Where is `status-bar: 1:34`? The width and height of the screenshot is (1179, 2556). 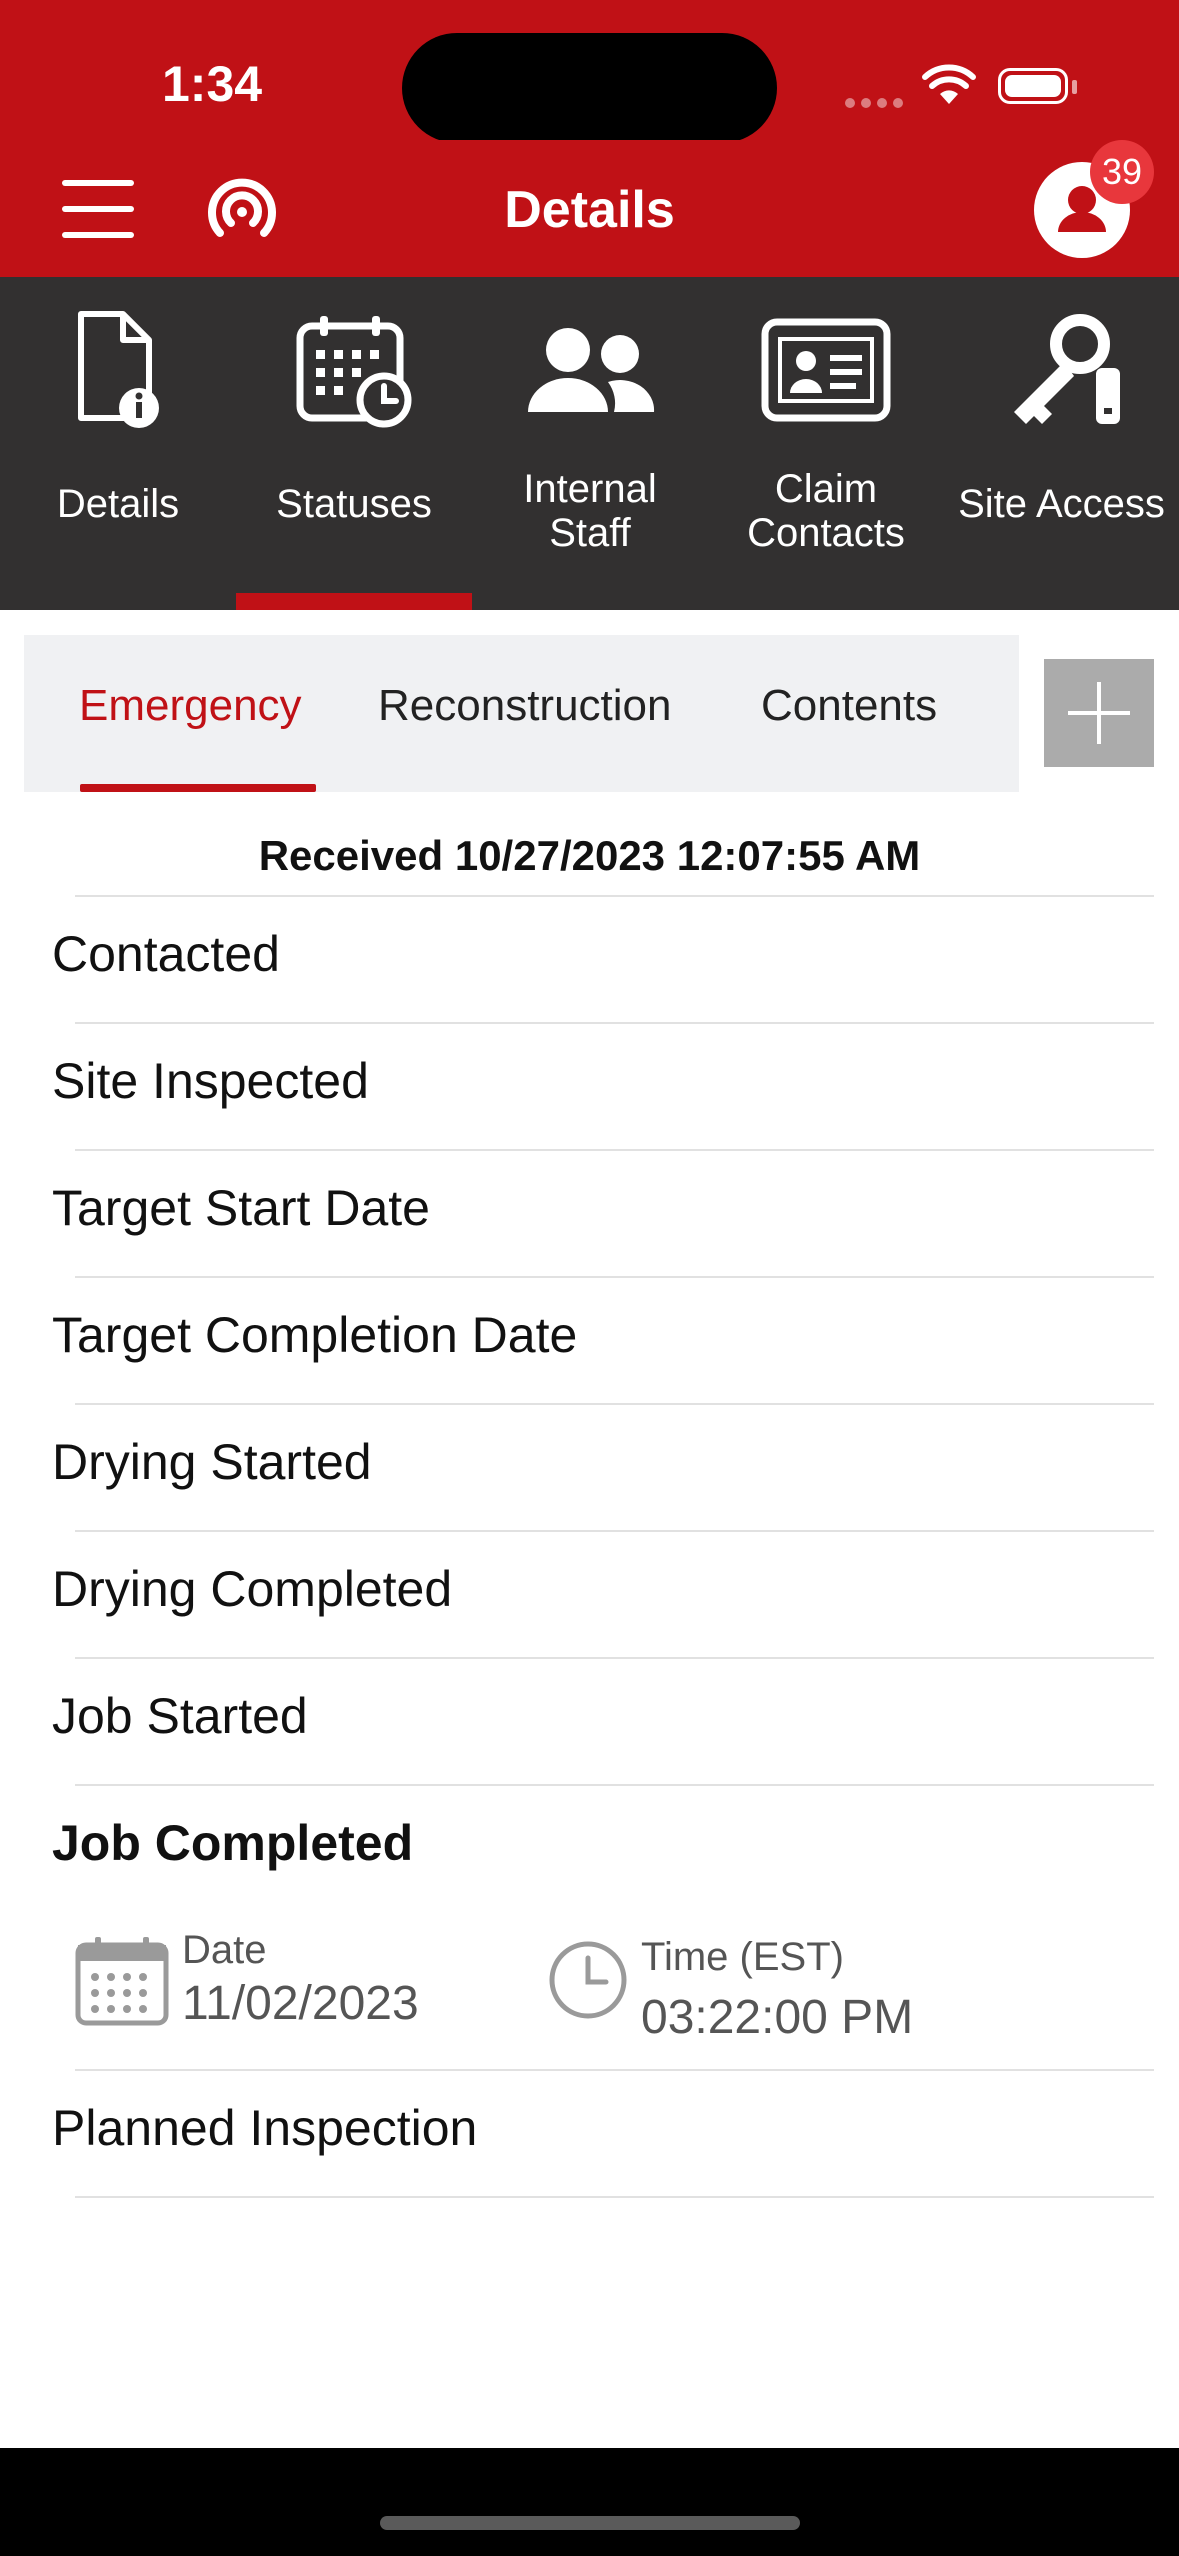
status-bar: 1:34 is located at coordinates (589, 71).